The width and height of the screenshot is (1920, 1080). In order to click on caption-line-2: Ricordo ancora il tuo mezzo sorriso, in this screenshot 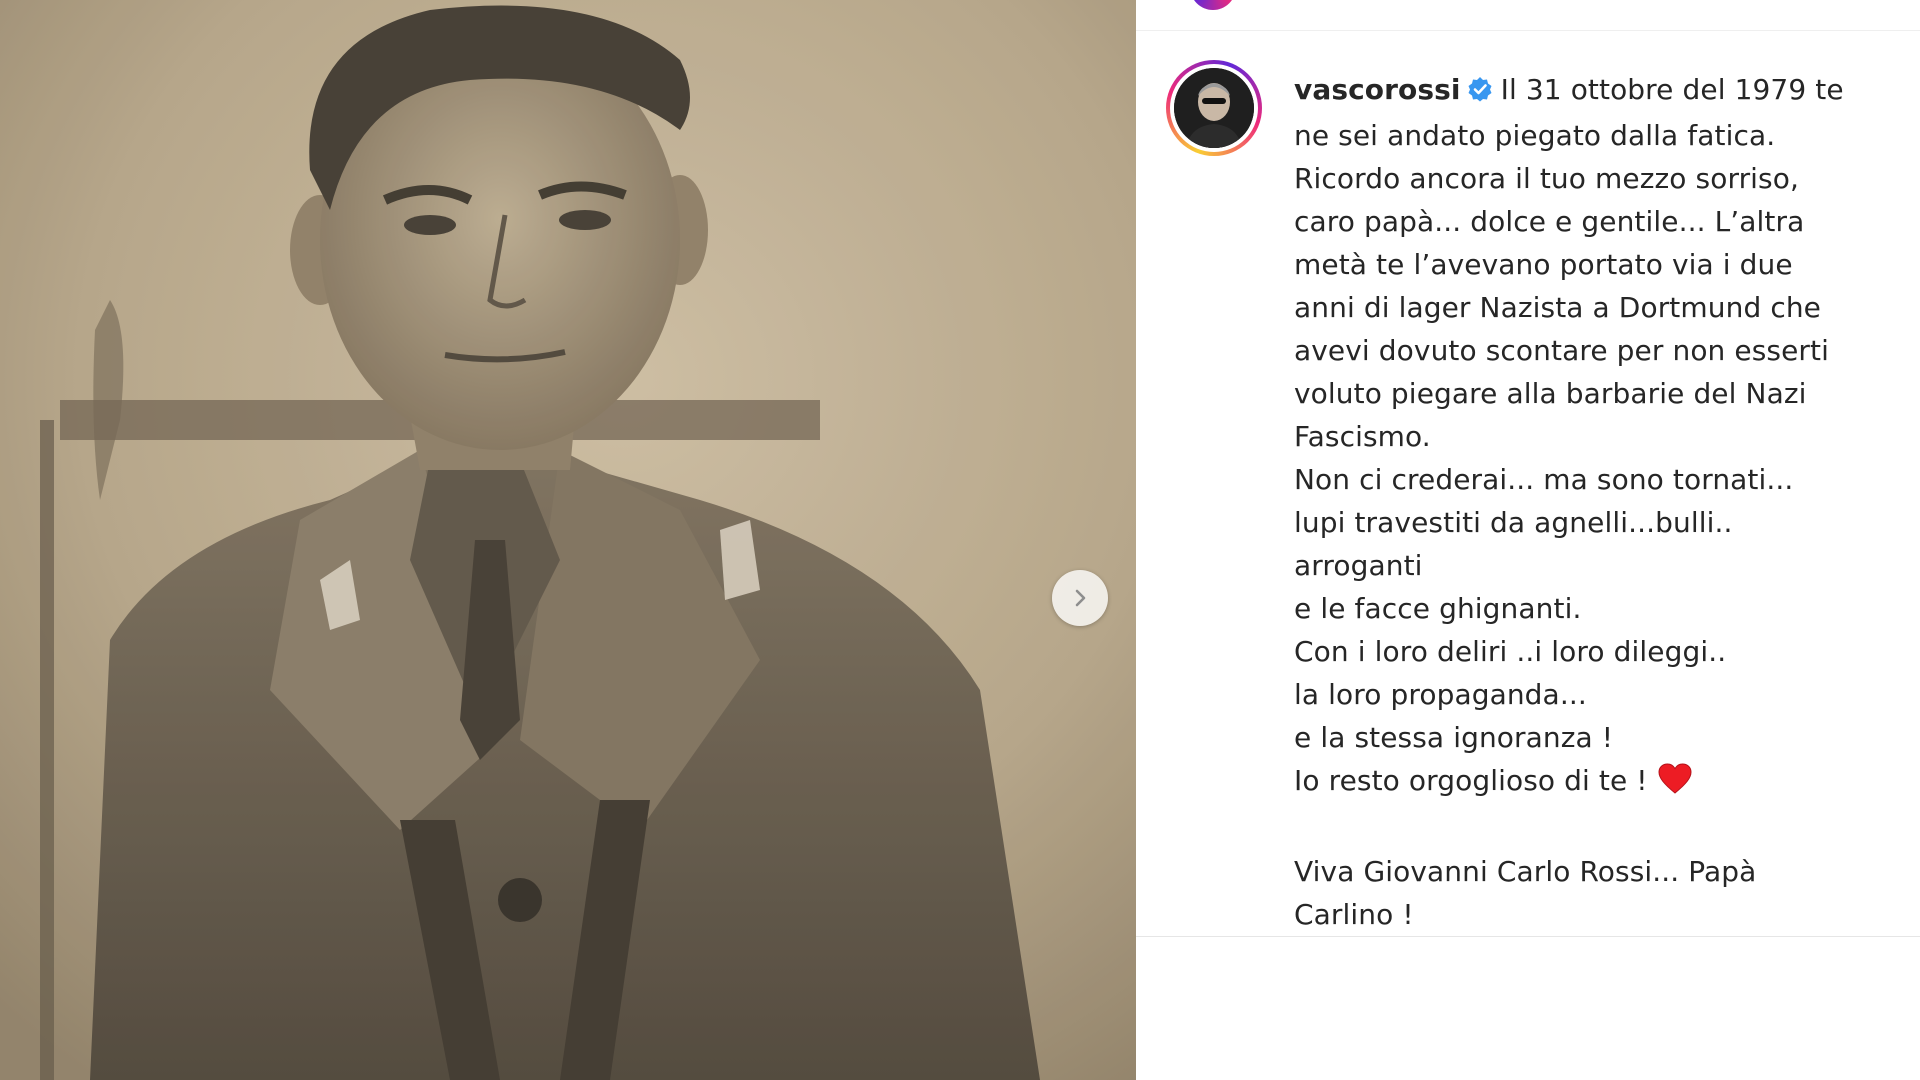, I will do `click(1546, 178)`.